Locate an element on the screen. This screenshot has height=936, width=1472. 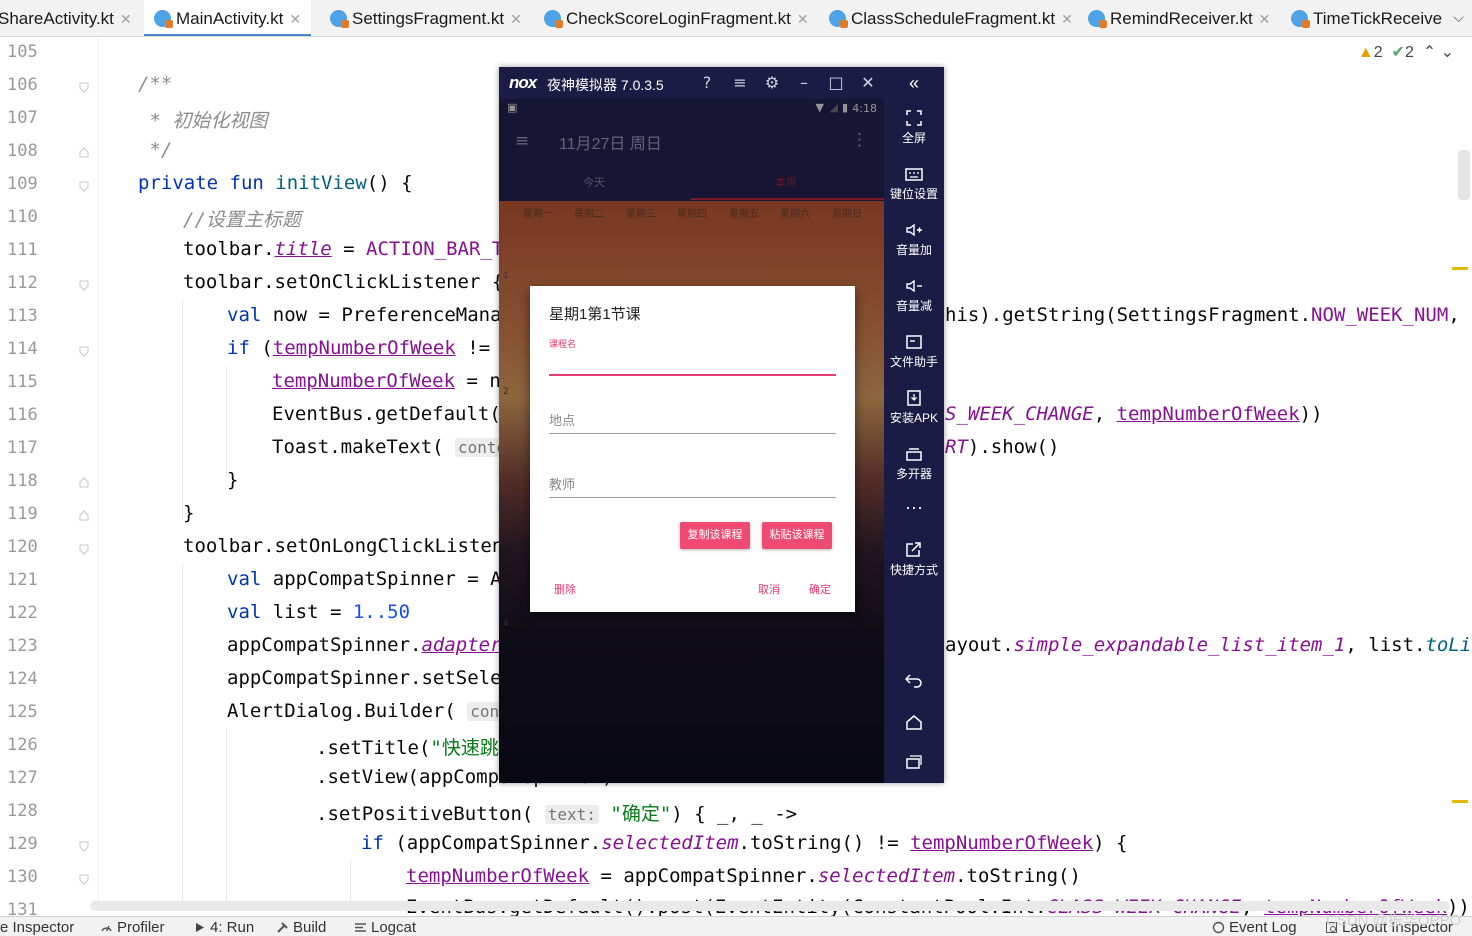
teacher-input: 教师 is located at coordinates (692, 486).